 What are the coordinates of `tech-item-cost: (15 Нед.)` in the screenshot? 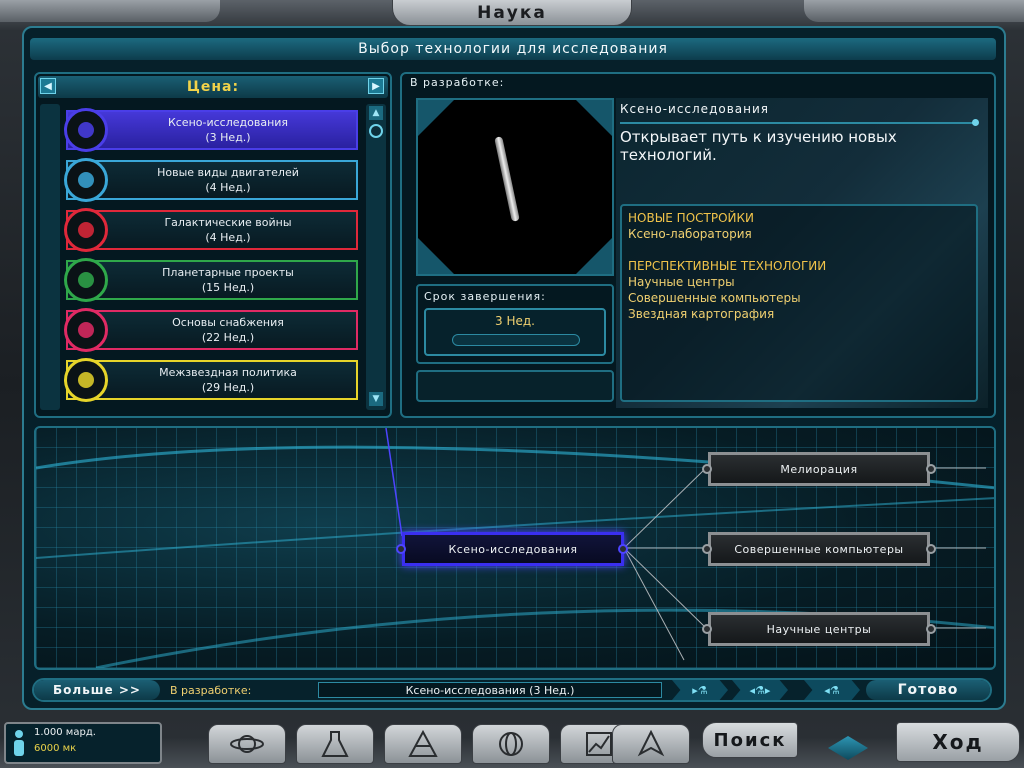 It's located at (228, 287).